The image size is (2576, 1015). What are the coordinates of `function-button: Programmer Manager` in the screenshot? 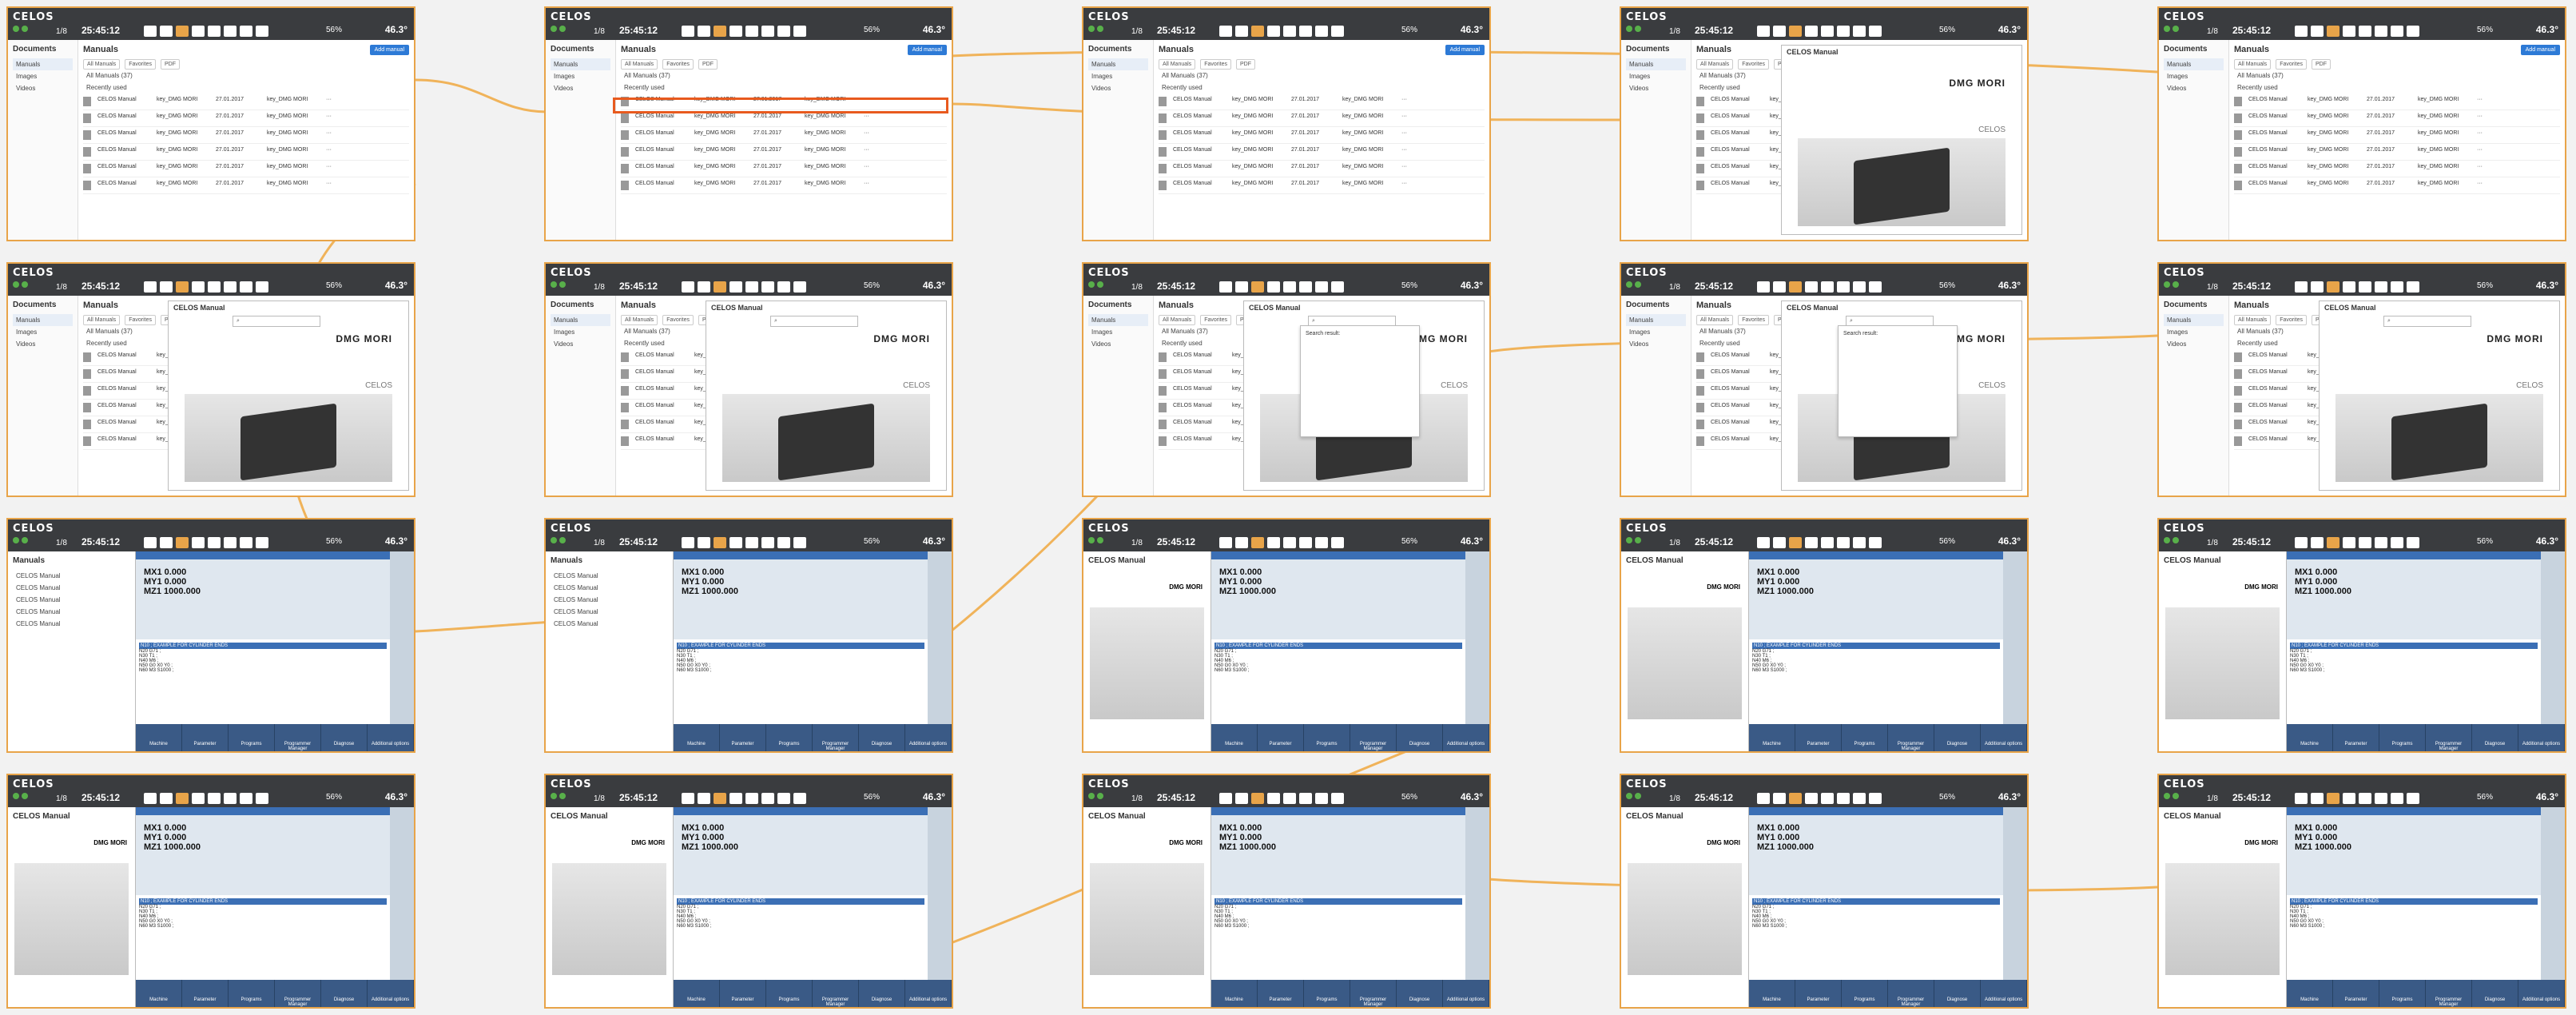 It's located at (1911, 737).